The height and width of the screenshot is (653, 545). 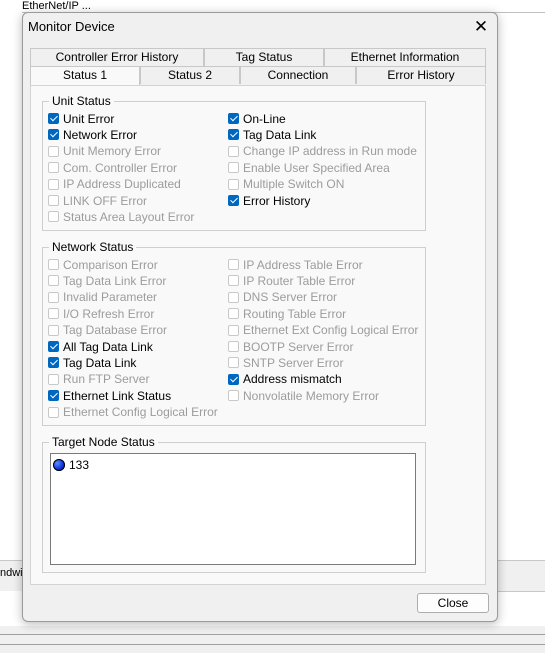 What do you see at coordinates (122, 184) in the screenshot?
I see `checkbox-label: IP Address Duplicated` at bounding box center [122, 184].